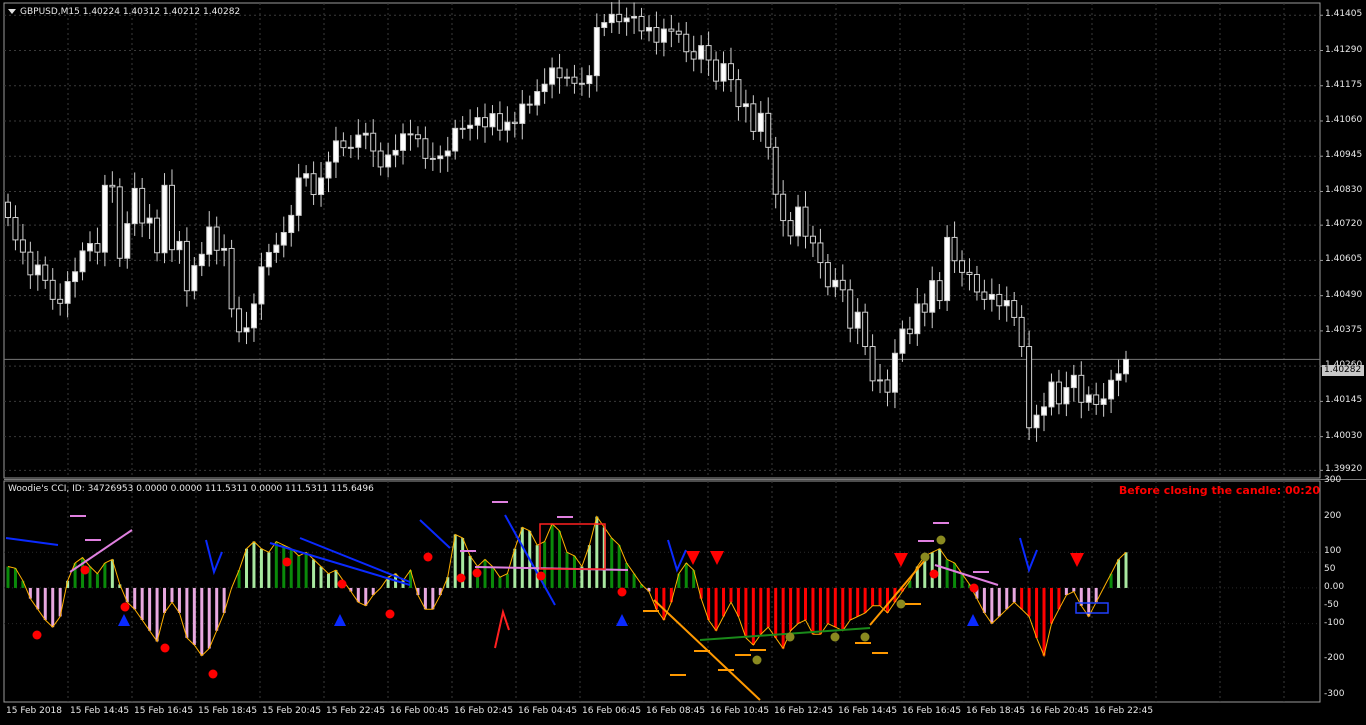 The width and height of the screenshot is (1366, 725). I want to click on trend-line, so click(32, 541).